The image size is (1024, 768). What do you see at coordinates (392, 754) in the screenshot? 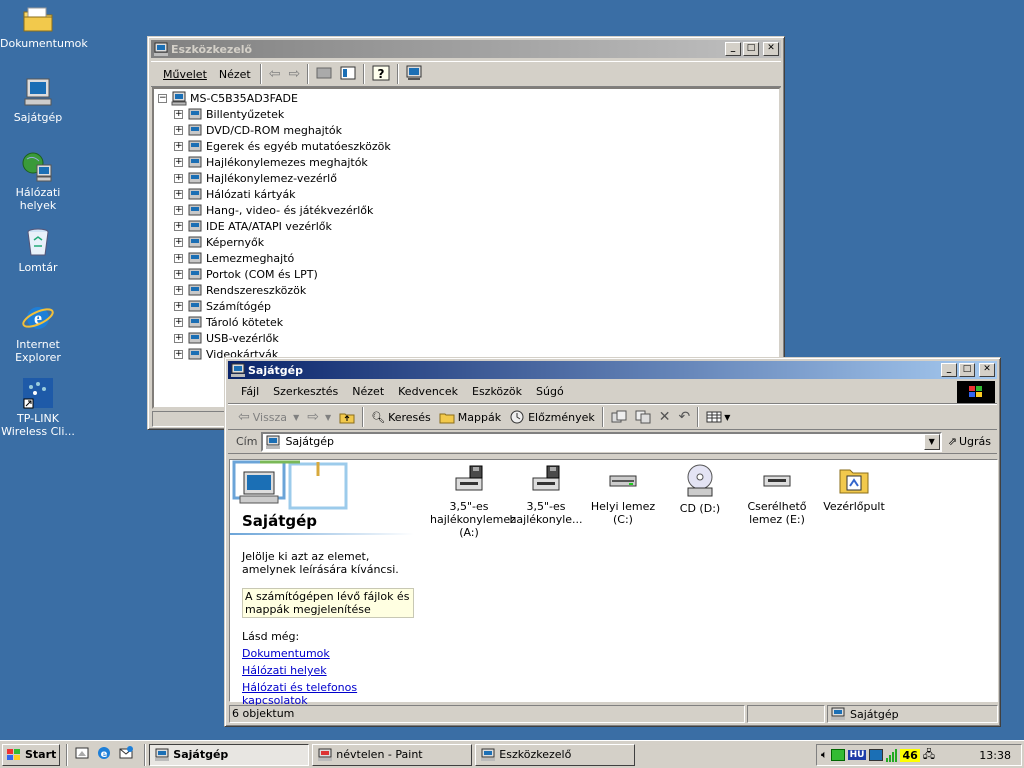
I see `taskbar-button: névtelen - Paint` at bounding box center [392, 754].